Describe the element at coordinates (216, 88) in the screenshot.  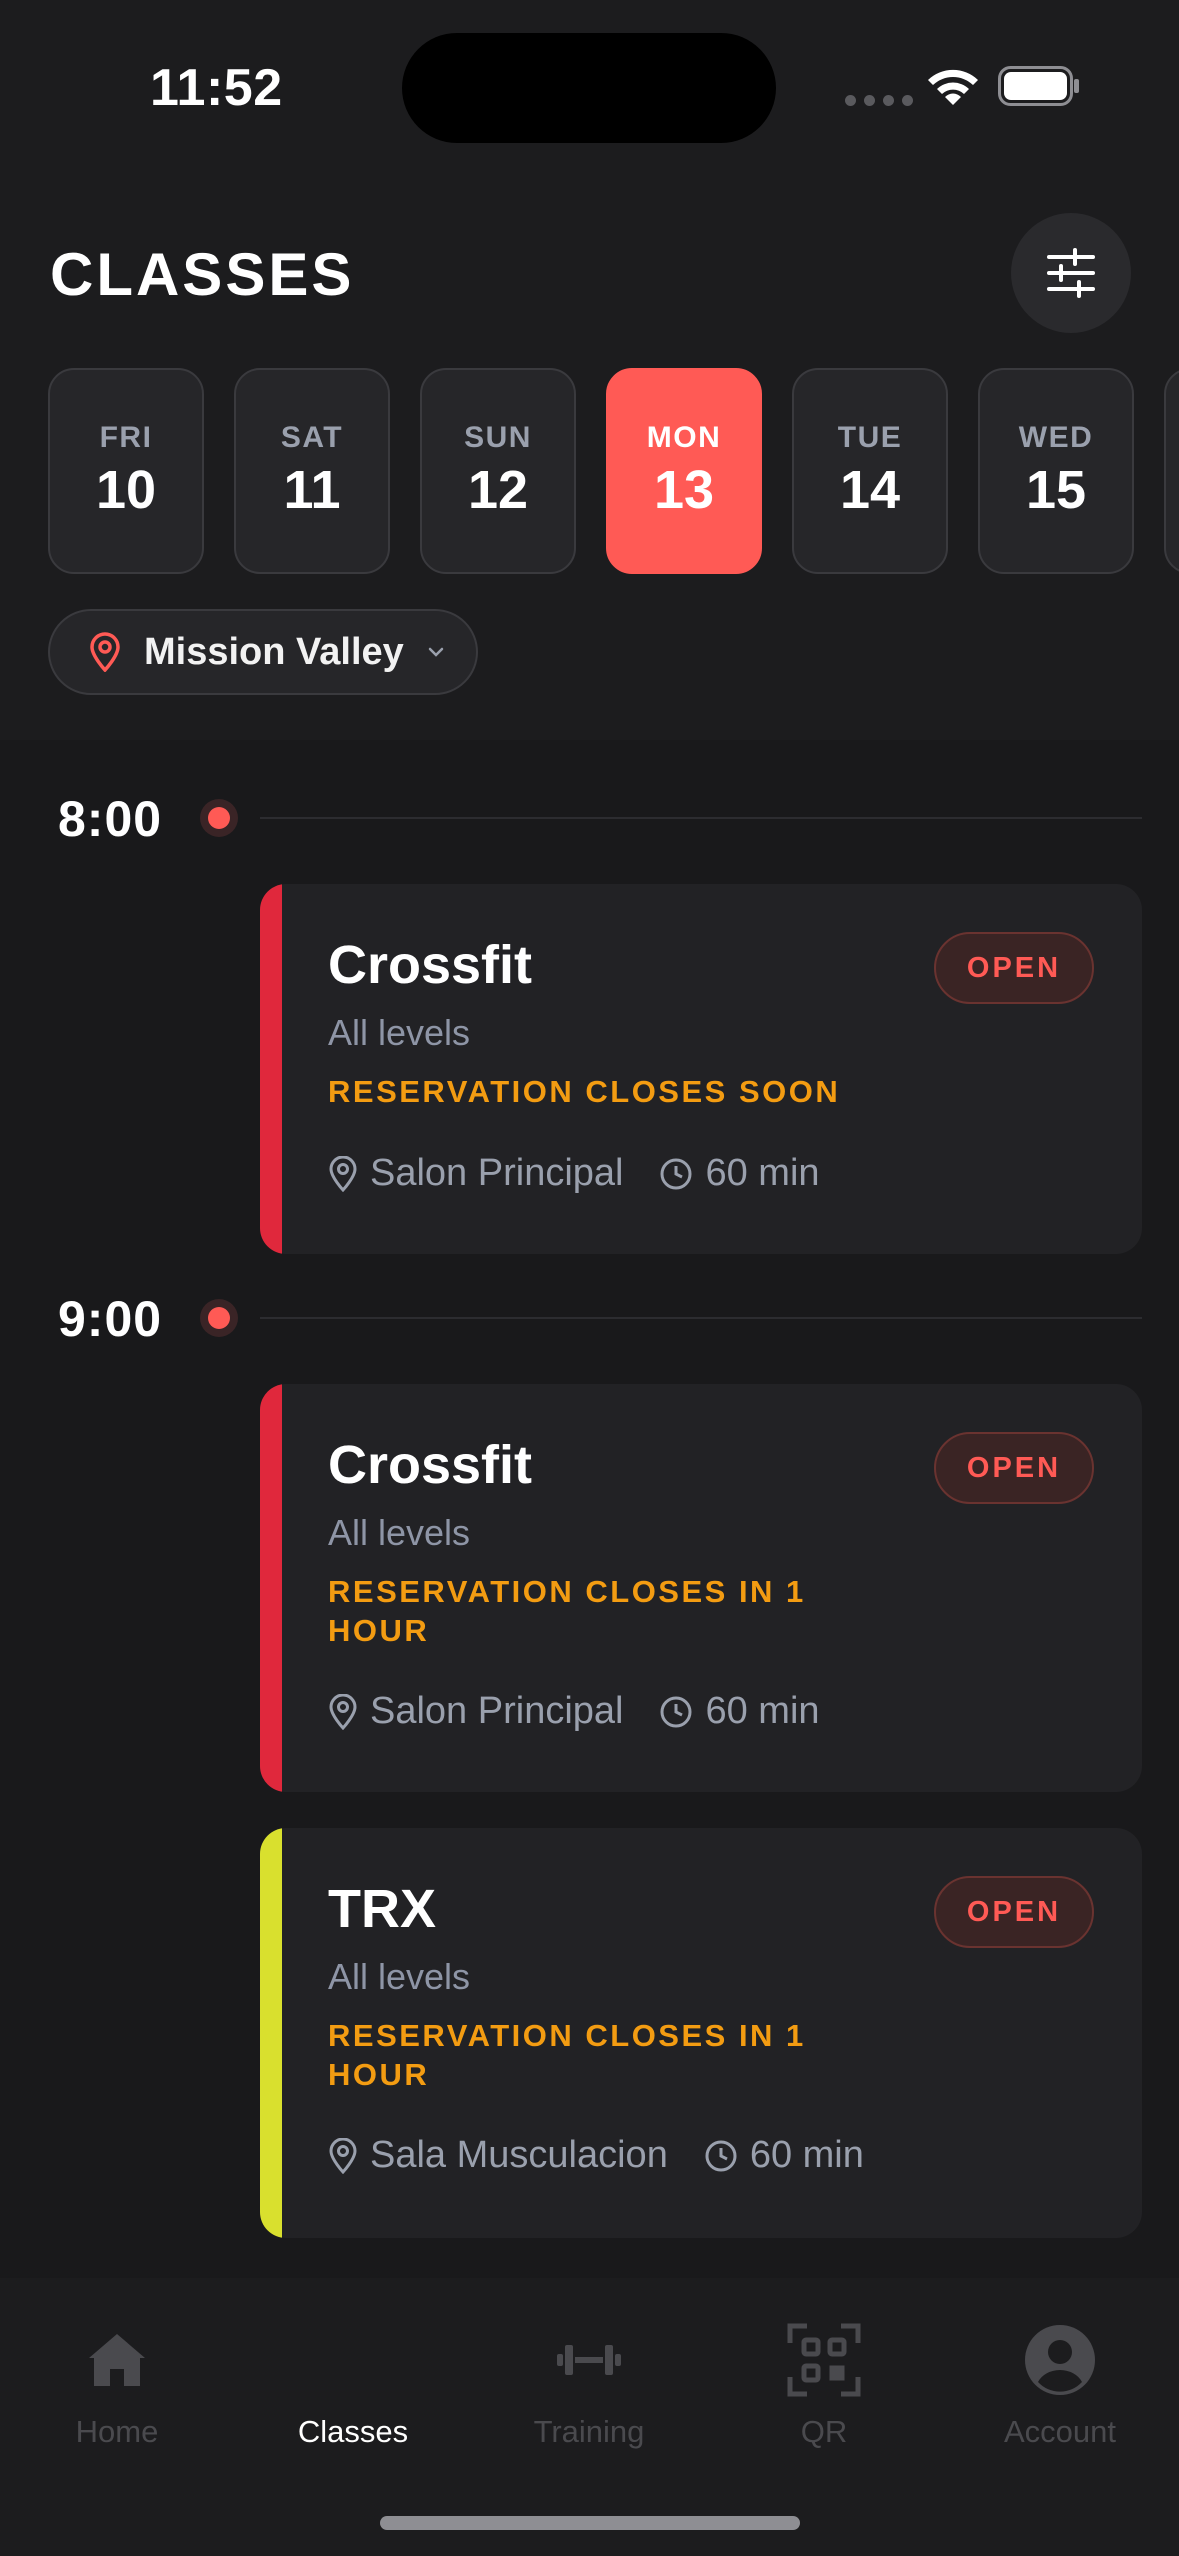
I see `status-time: 11:52` at that location.